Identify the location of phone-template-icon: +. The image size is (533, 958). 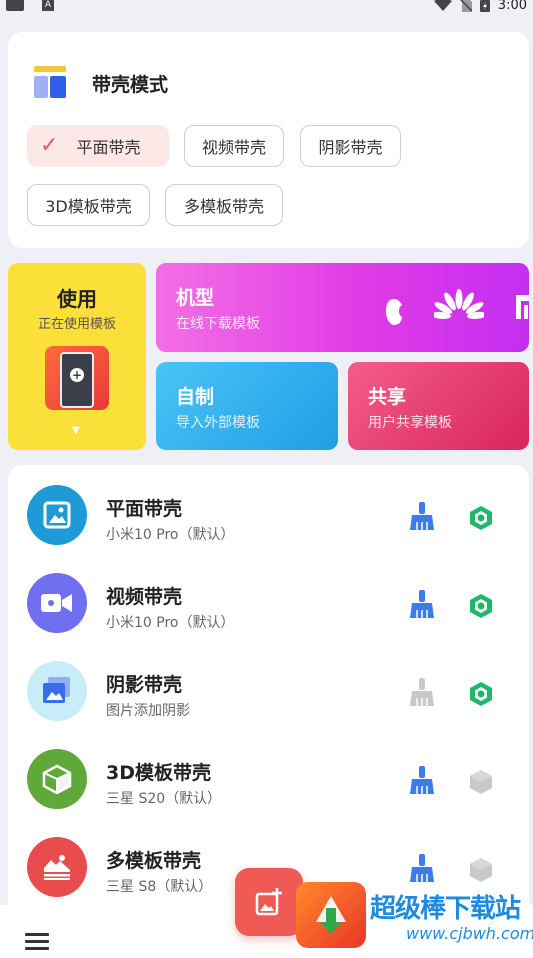
(77, 378).